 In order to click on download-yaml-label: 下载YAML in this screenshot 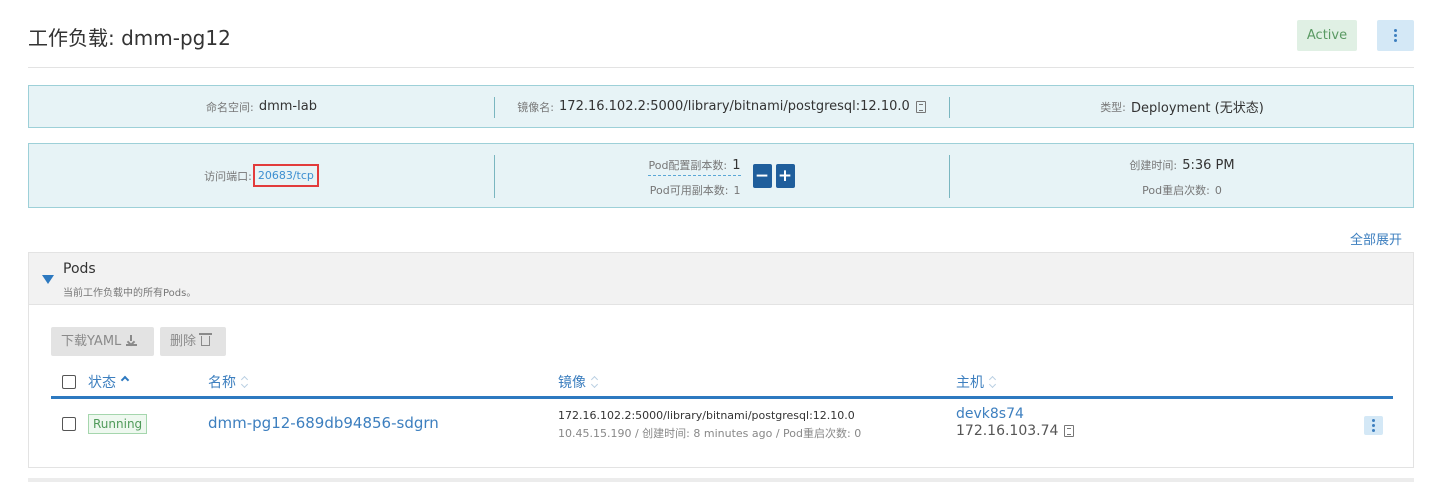, I will do `click(91, 341)`.